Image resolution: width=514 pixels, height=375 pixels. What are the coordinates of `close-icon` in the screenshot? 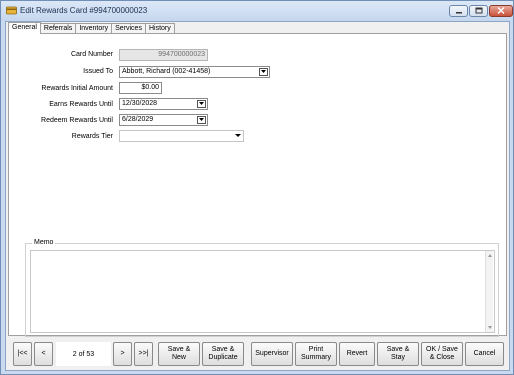 It's located at (501, 11).